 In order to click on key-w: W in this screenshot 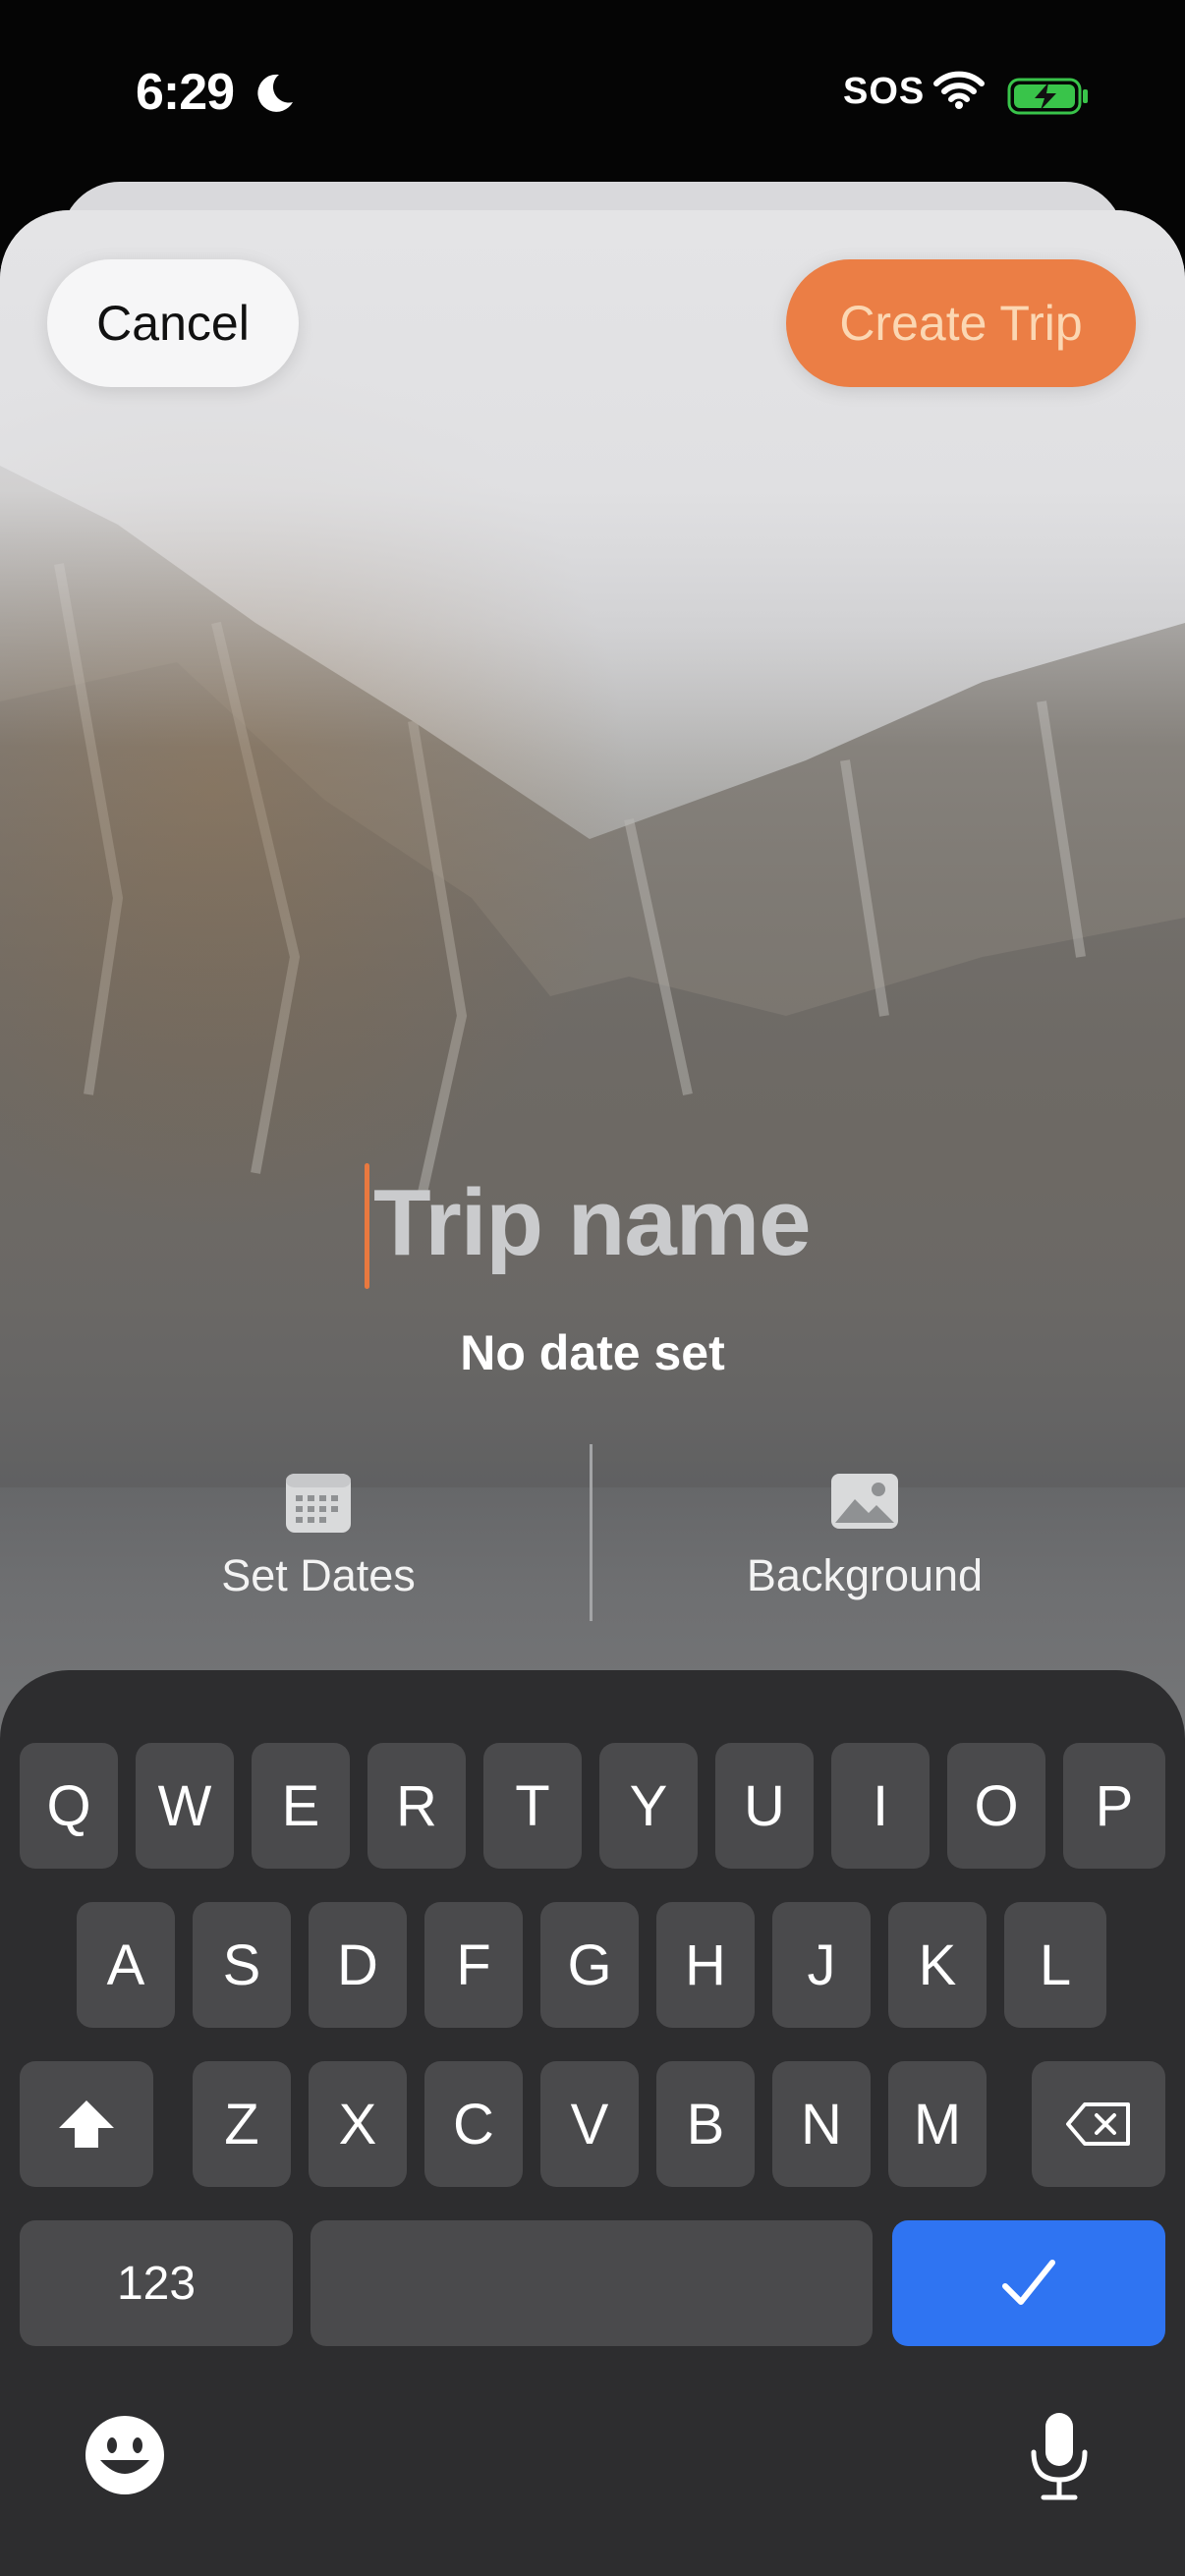, I will do `click(185, 1806)`.